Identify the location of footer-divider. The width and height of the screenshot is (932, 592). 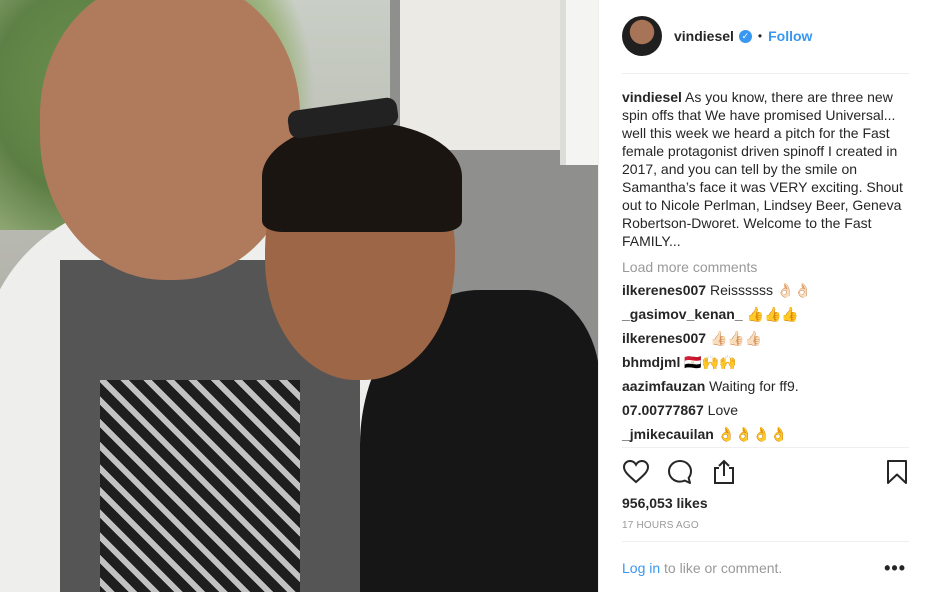
(765, 541).